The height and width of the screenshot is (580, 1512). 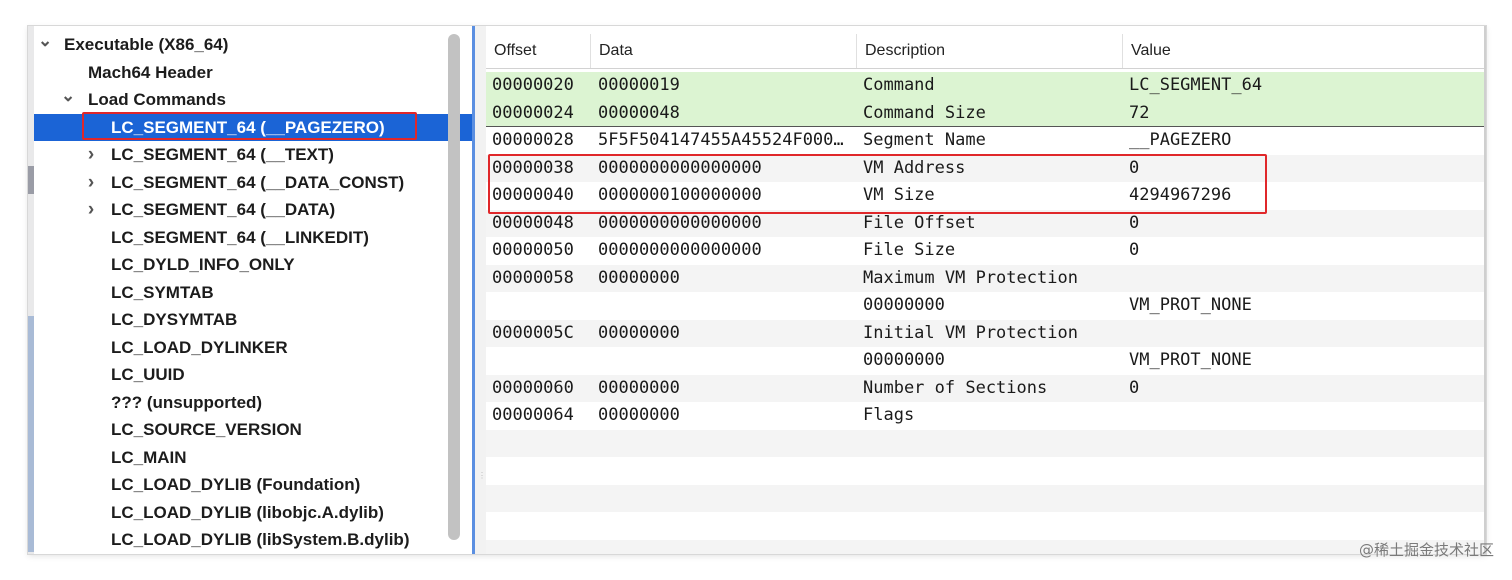 I want to click on cell-data: 00000019, so click(x=639, y=85).